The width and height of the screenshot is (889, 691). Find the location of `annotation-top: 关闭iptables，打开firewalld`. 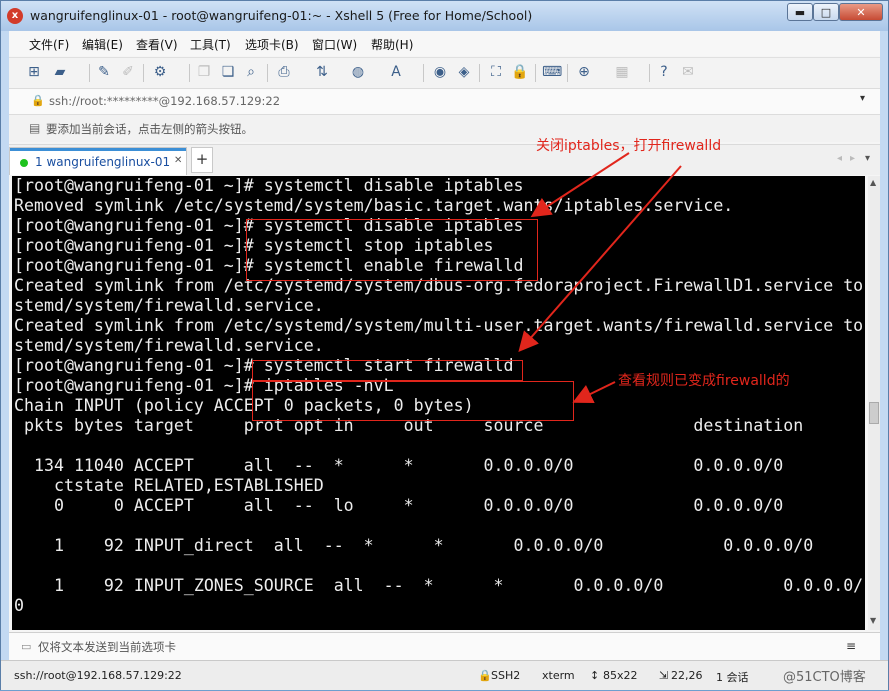

annotation-top: 关闭iptables，打开firewalld is located at coordinates (629, 146).